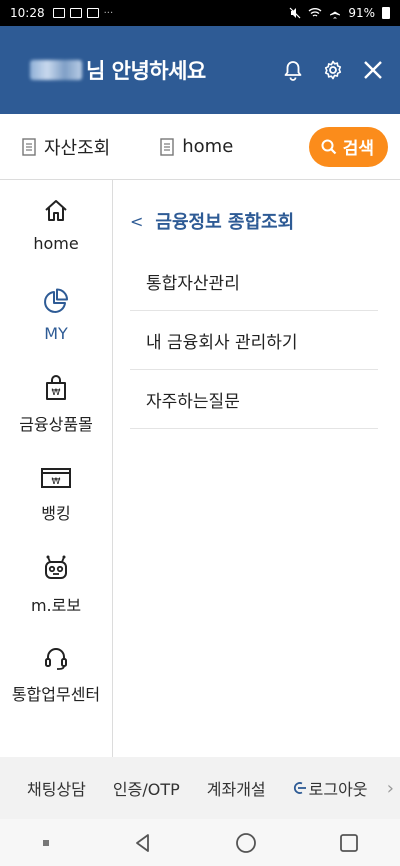 The height and width of the screenshot is (866, 400). What do you see at coordinates (56, 424) in the screenshot?
I see `sidebar-item-label: 금융상품몰` at bounding box center [56, 424].